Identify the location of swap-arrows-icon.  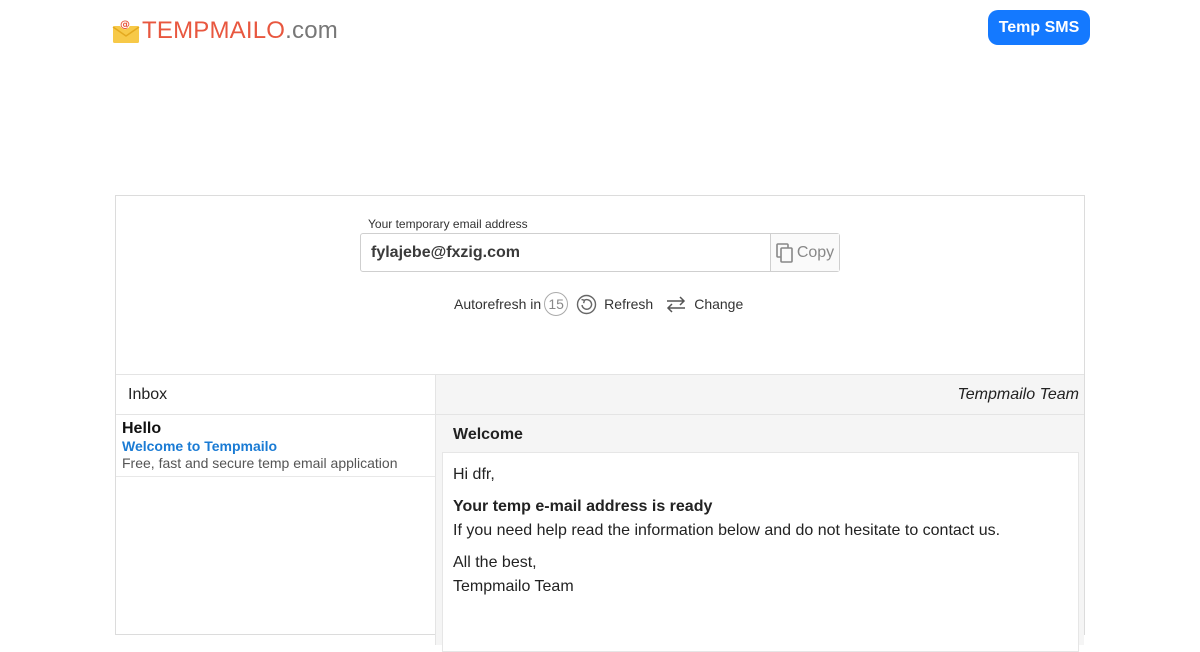
(676, 304).